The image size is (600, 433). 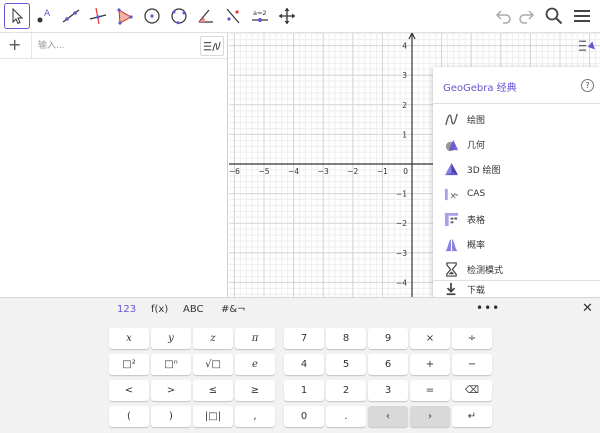 I want to click on point-tool-button: A, so click(x=44, y=16).